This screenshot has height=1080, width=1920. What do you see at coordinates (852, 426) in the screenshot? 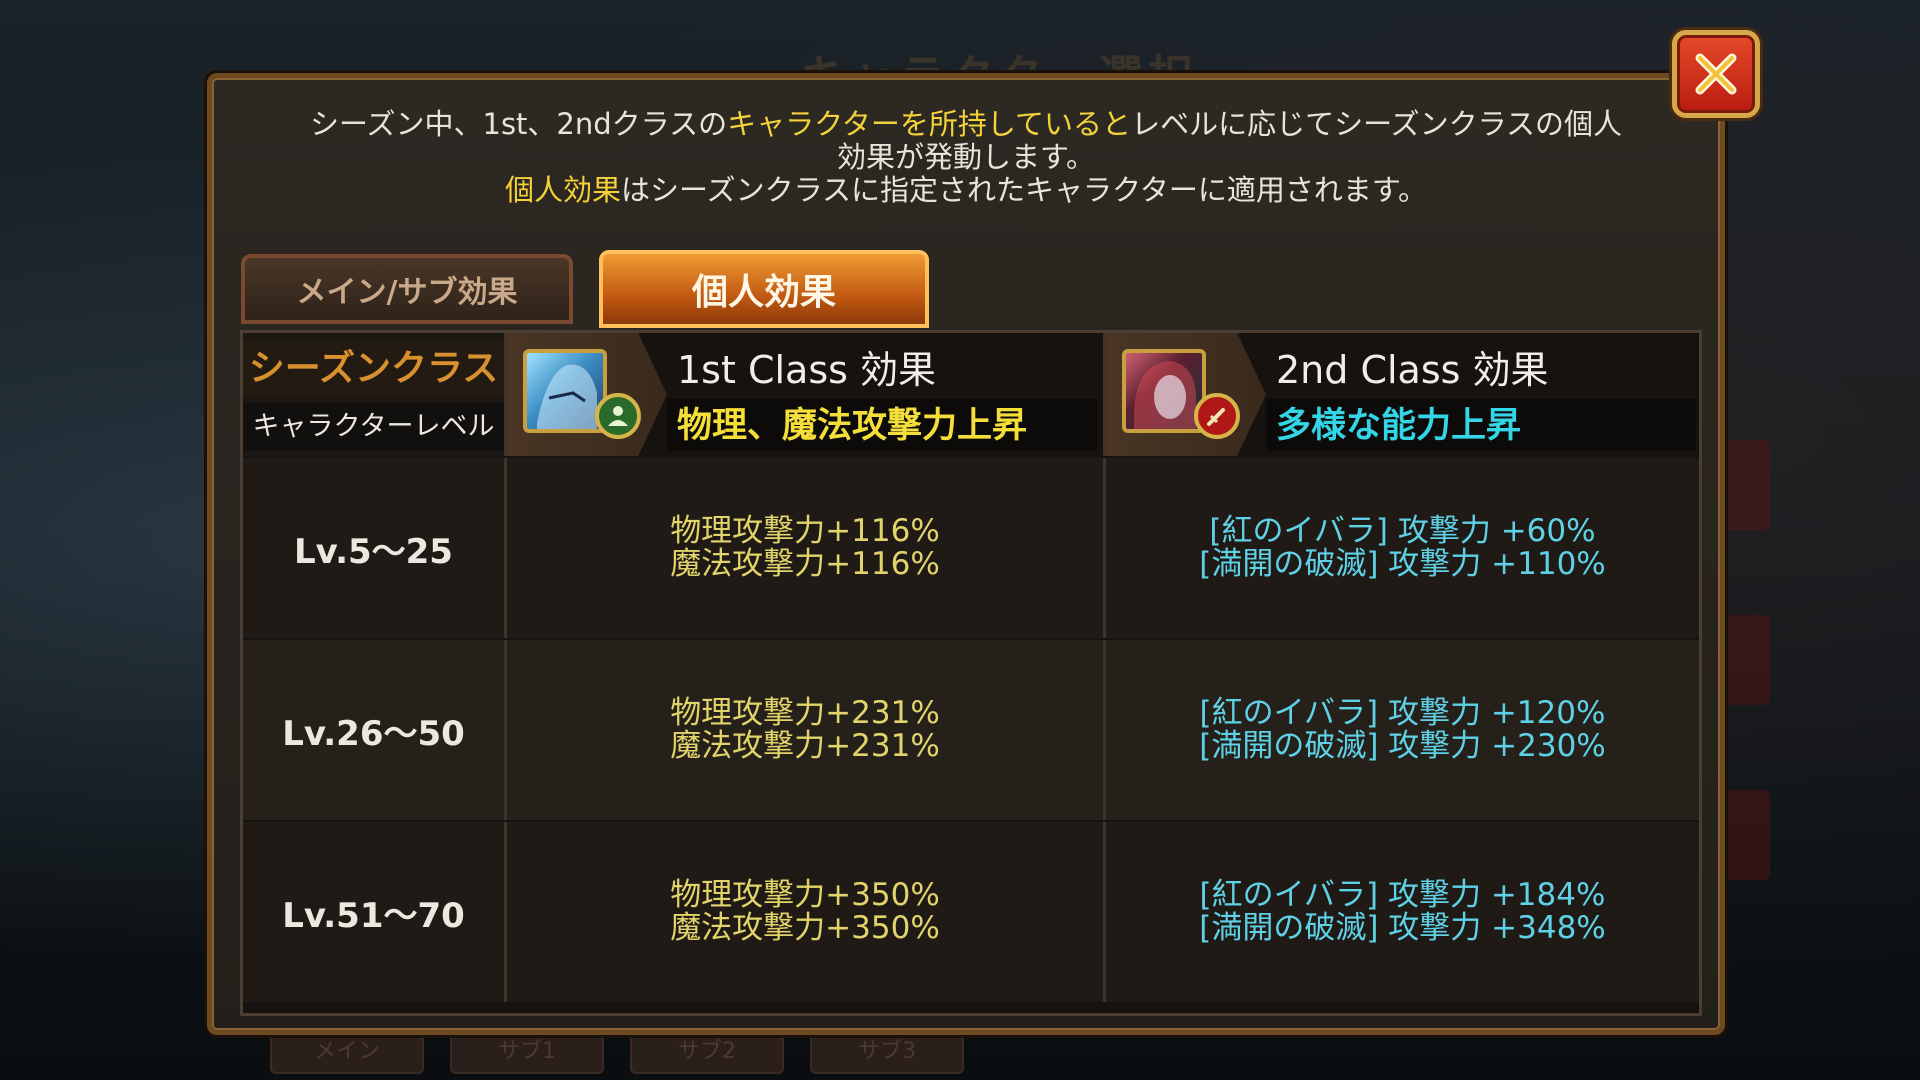
I see `class1-effect: 物理、魔法攻撃力上昇` at bounding box center [852, 426].